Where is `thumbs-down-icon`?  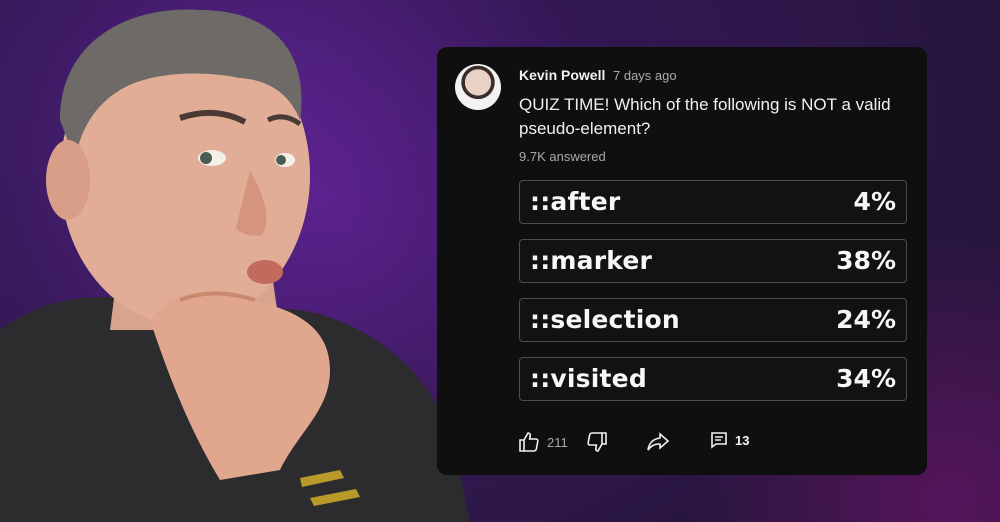
thumbs-down-icon is located at coordinates (597, 442).